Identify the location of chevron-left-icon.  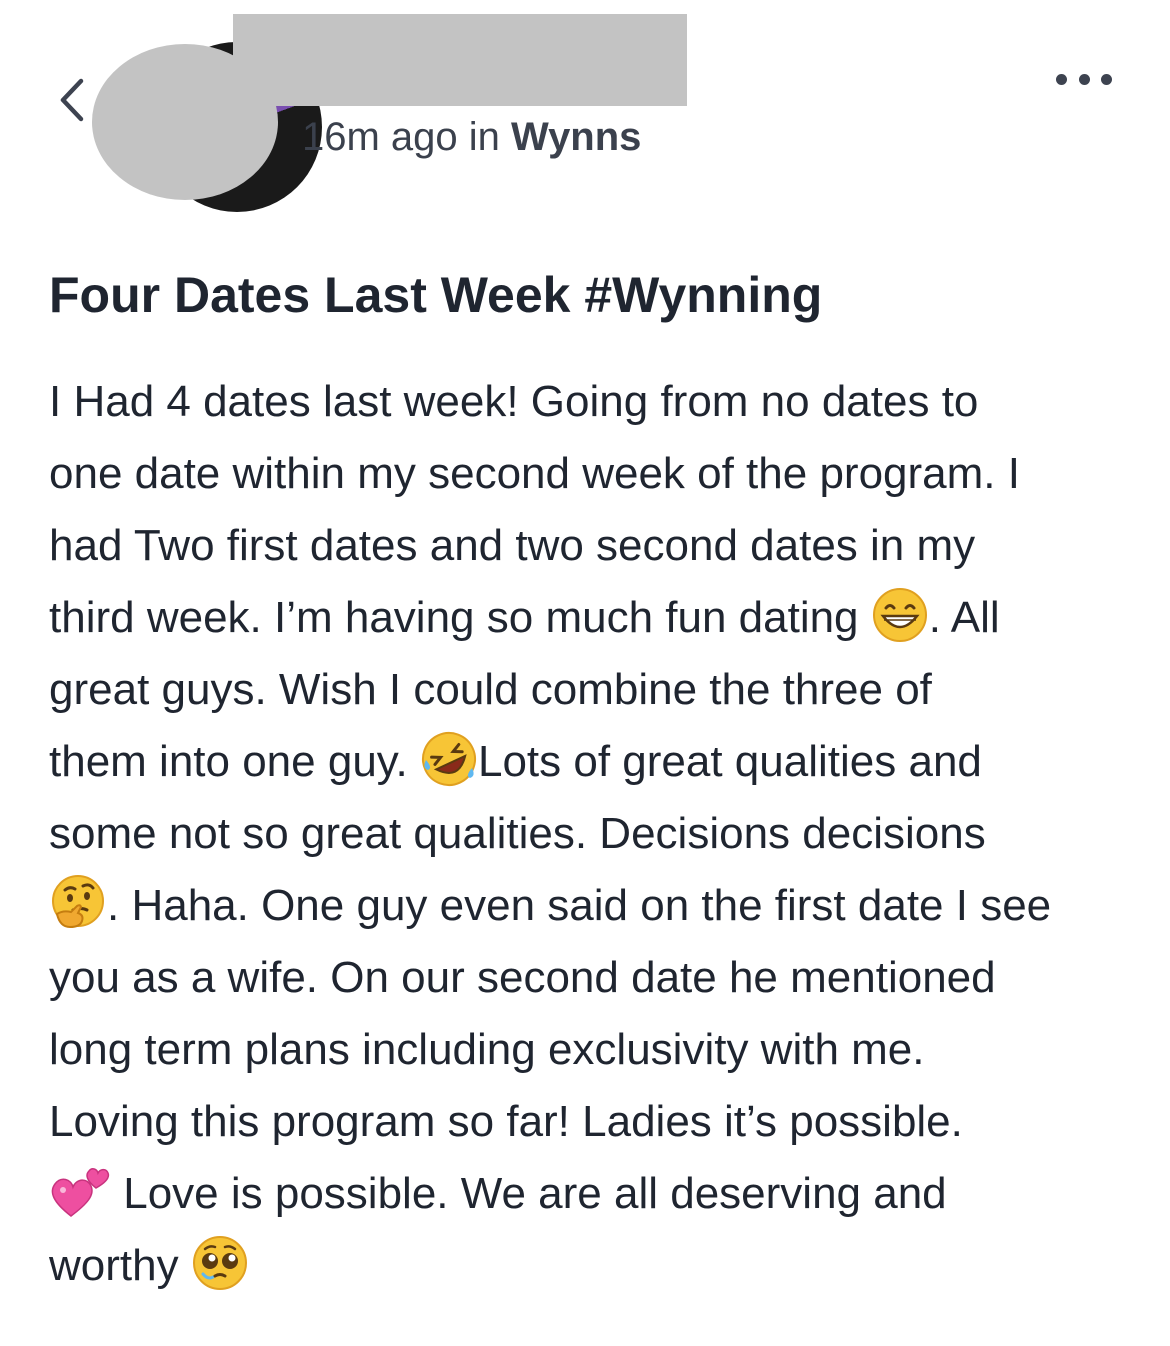
(72, 100).